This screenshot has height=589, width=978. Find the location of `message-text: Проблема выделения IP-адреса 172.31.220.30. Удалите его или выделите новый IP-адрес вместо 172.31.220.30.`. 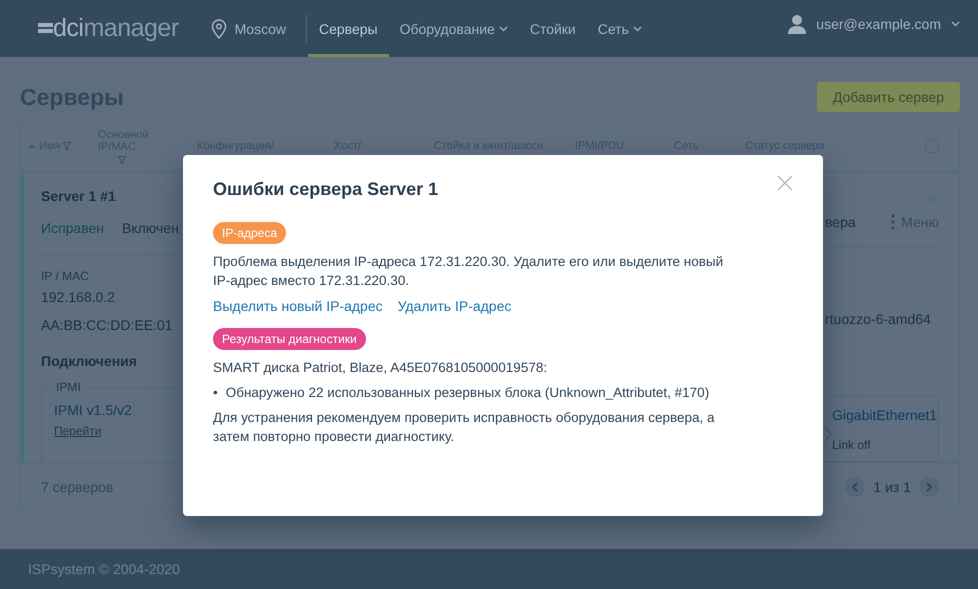

message-text: Проблема выделения IP-адреса 172.31.220.30. Удалите его или выделите новый IP-адрес вместо 172.31.220.30. is located at coordinates (468, 271).